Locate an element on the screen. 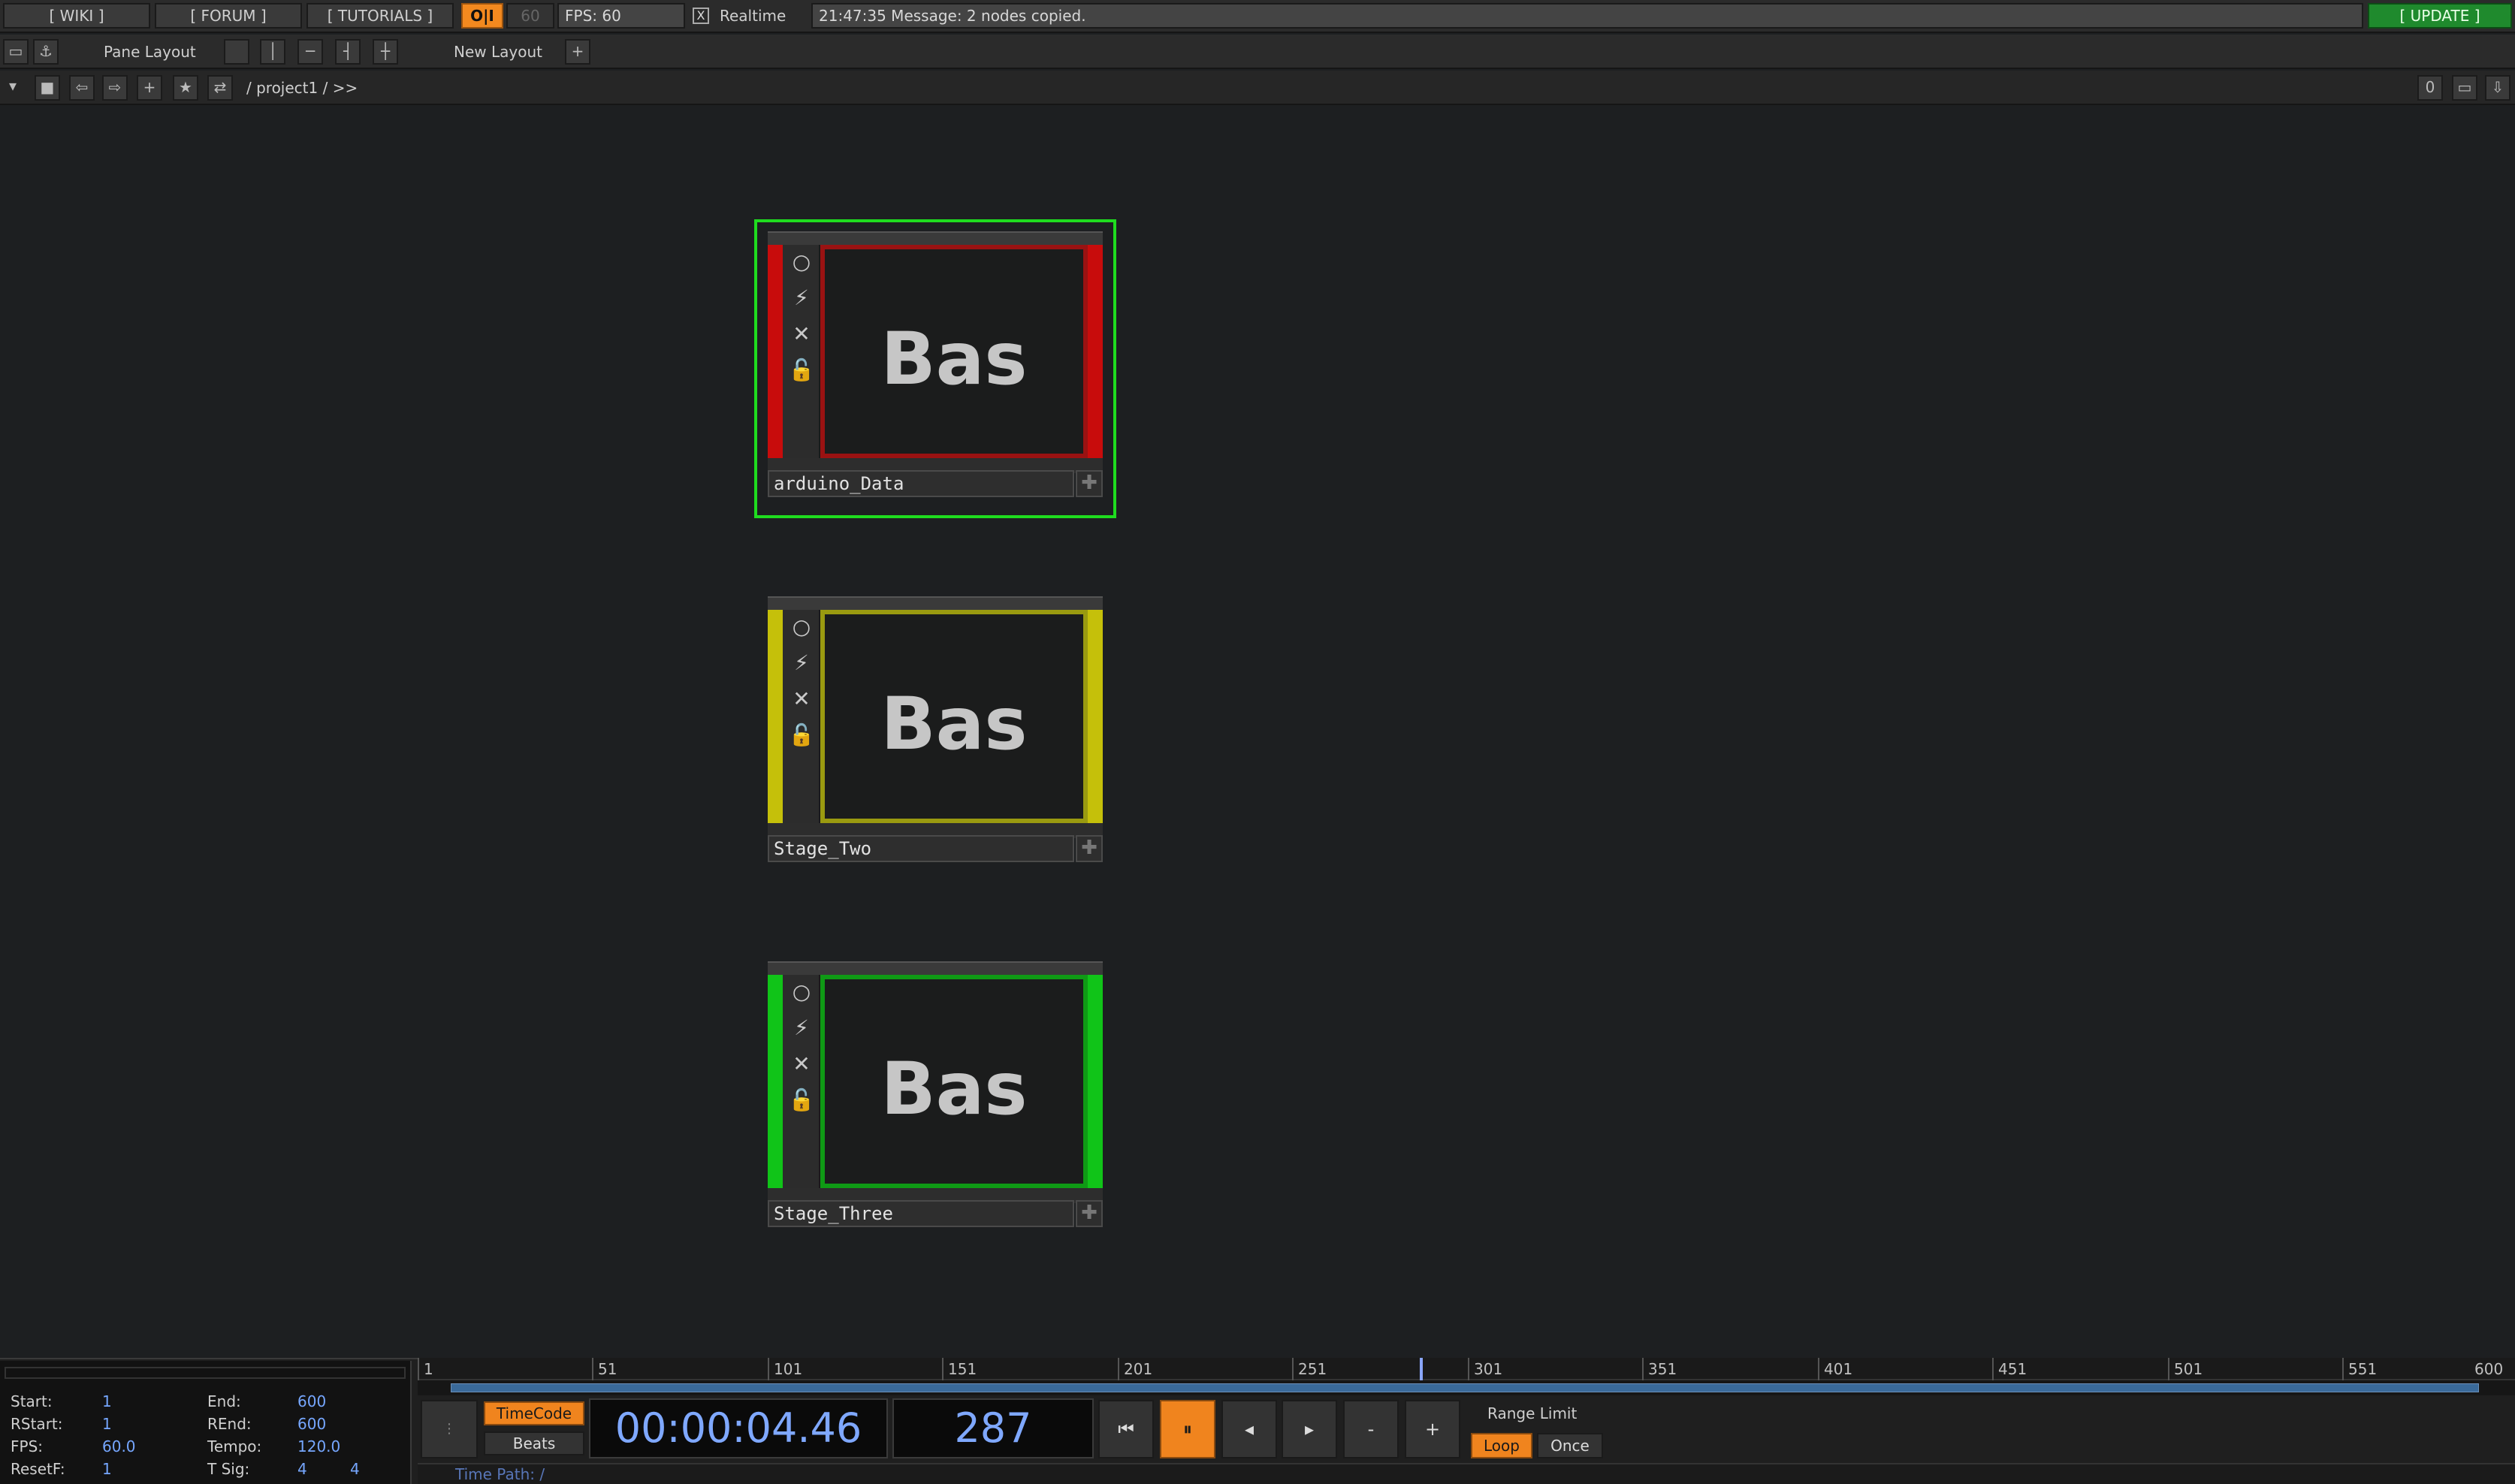 The image size is (2515, 1484). download-icon: ⇩ is located at coordinates (2498, 88).